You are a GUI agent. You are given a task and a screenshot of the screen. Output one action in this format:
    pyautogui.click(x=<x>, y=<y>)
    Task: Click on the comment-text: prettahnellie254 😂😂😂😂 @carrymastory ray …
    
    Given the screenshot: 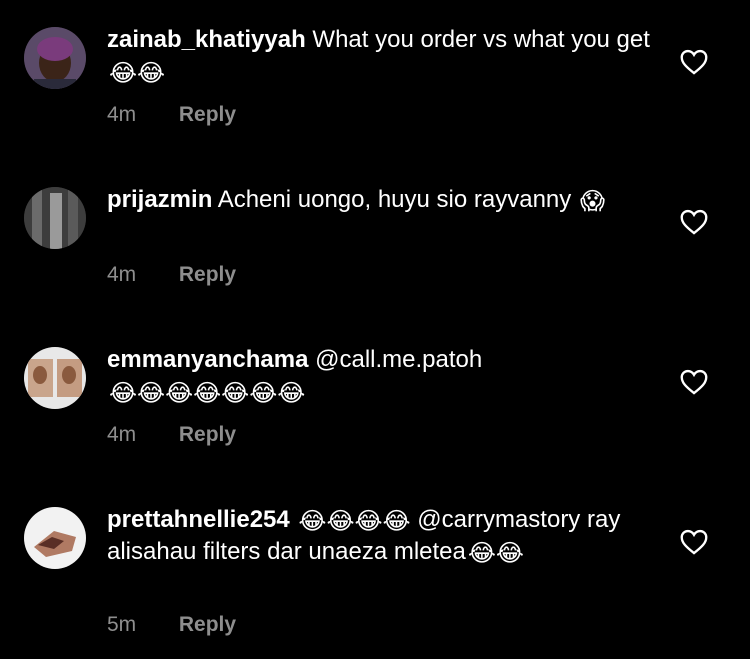 What is the action you would take?
    pyautogui.click(x=379, y=536)
    